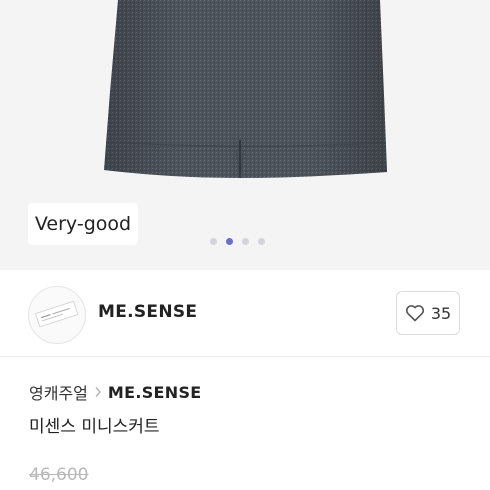 The height and width of the screenshot is (490, 490). Describe the element at coordinates (155, 392) in the screenshot. I see `breadcrumb-brand: ME.SENSE` at that location.